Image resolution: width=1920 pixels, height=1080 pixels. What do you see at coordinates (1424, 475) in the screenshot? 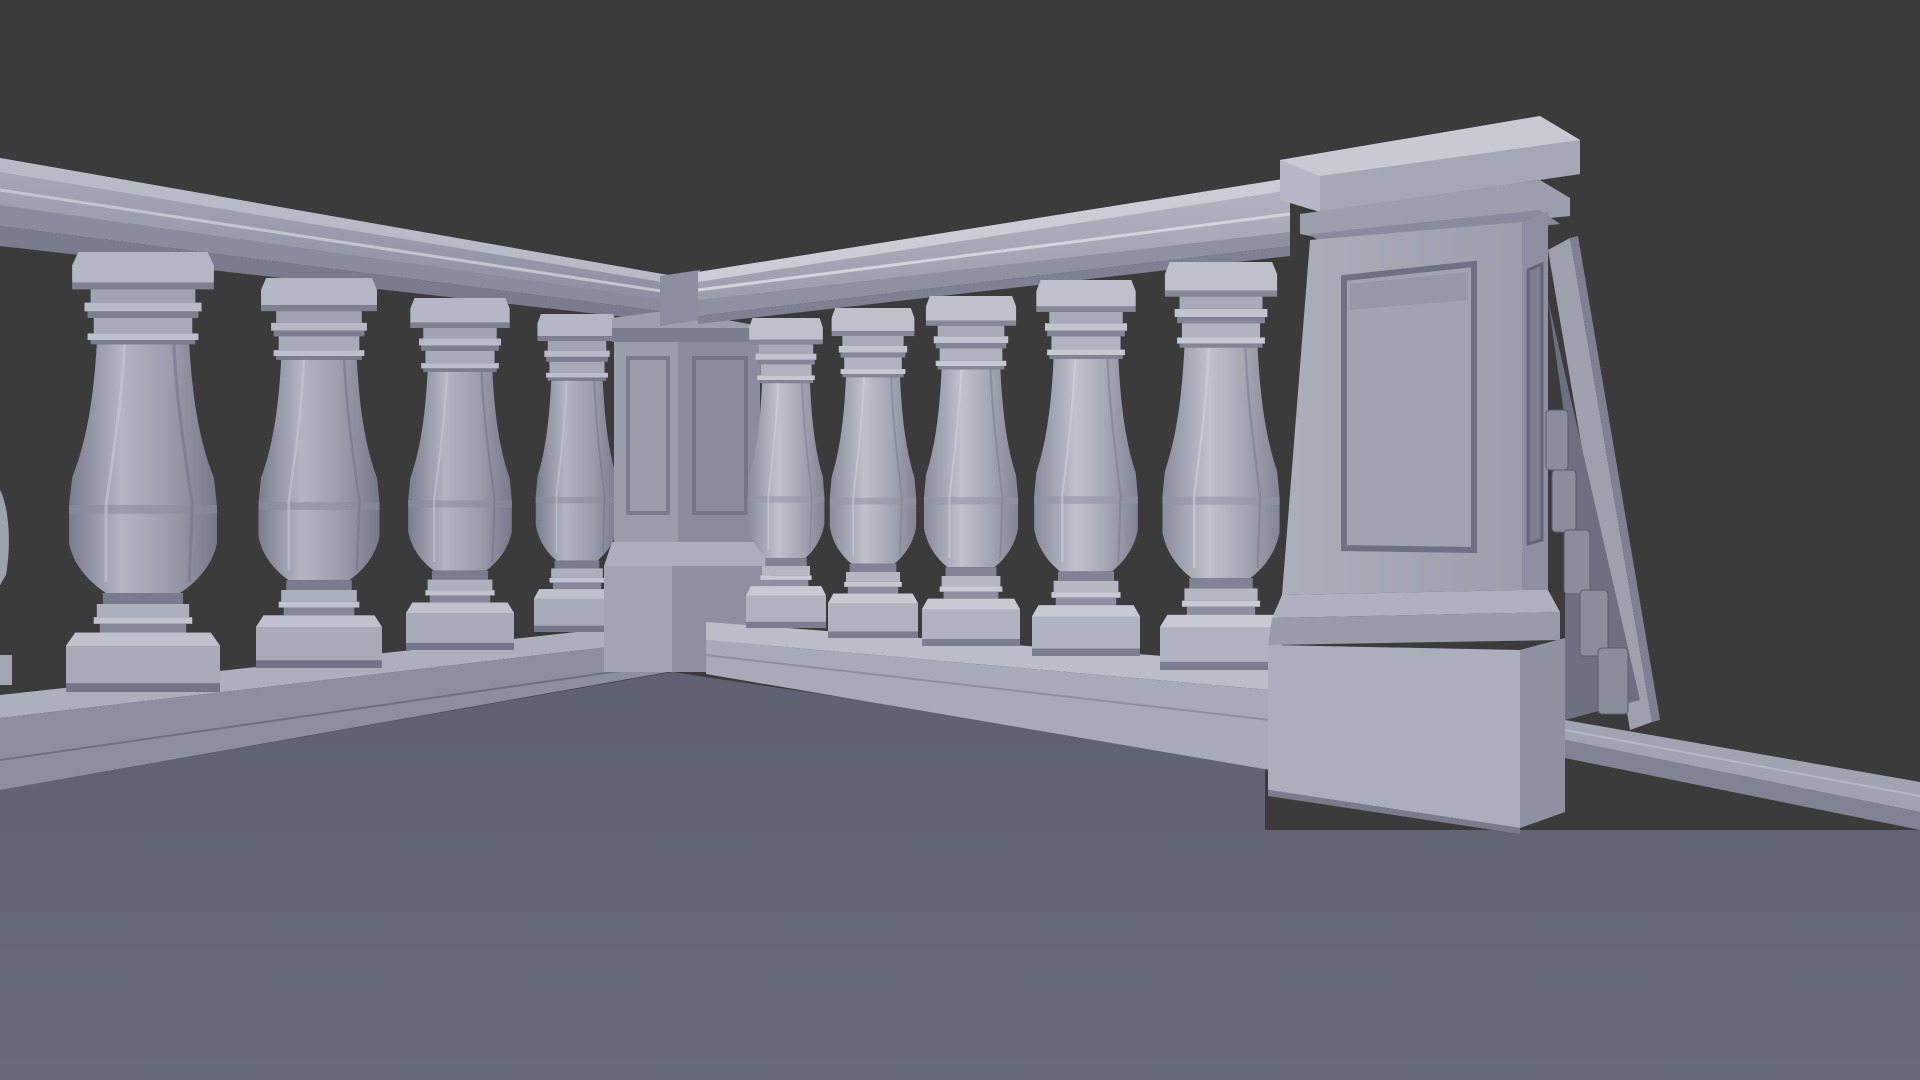
I see `front-pier` at bounding box center [1424, 475].